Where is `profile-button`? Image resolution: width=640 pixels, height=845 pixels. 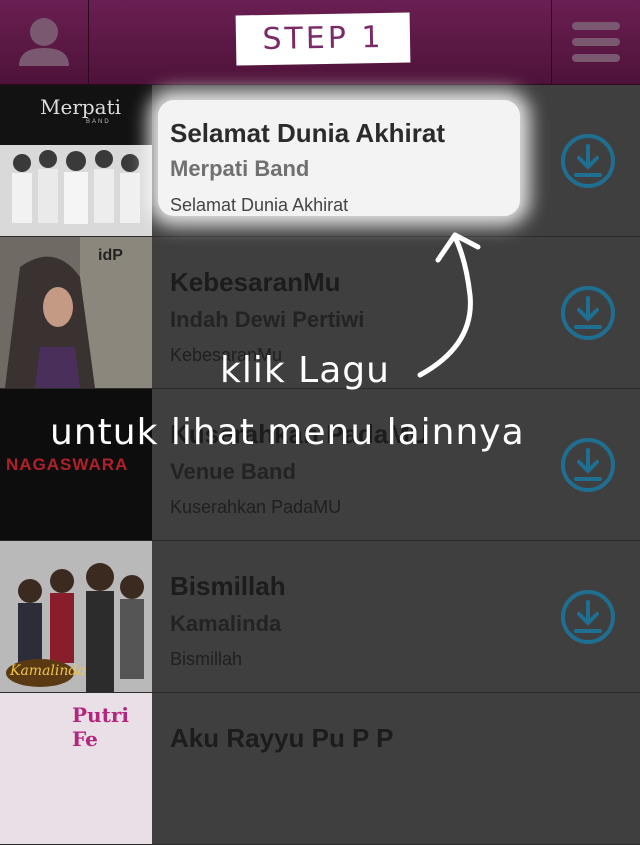 profile-button is located at coordinates (44, 42).